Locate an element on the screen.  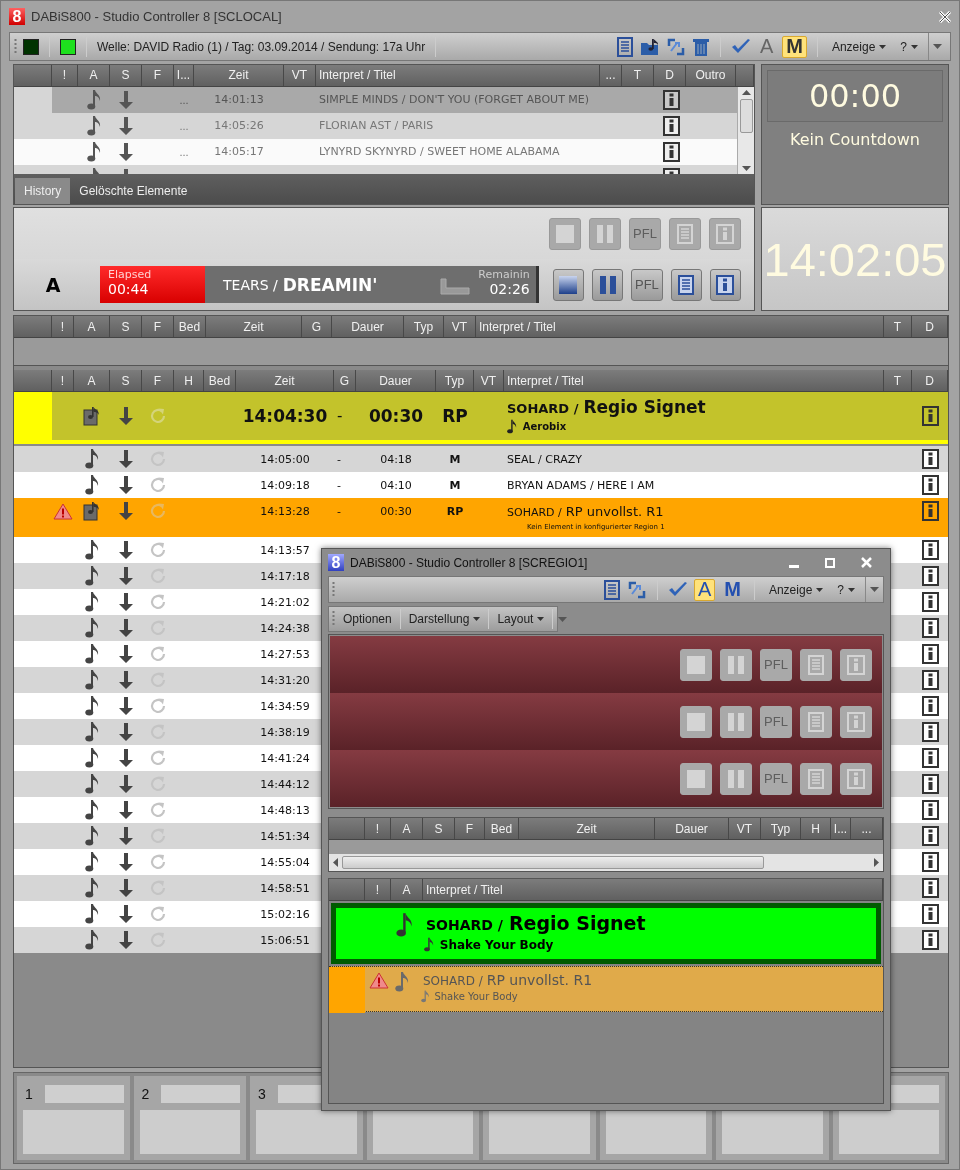
slot-number: 1 is located at coordinates (29, 1094).